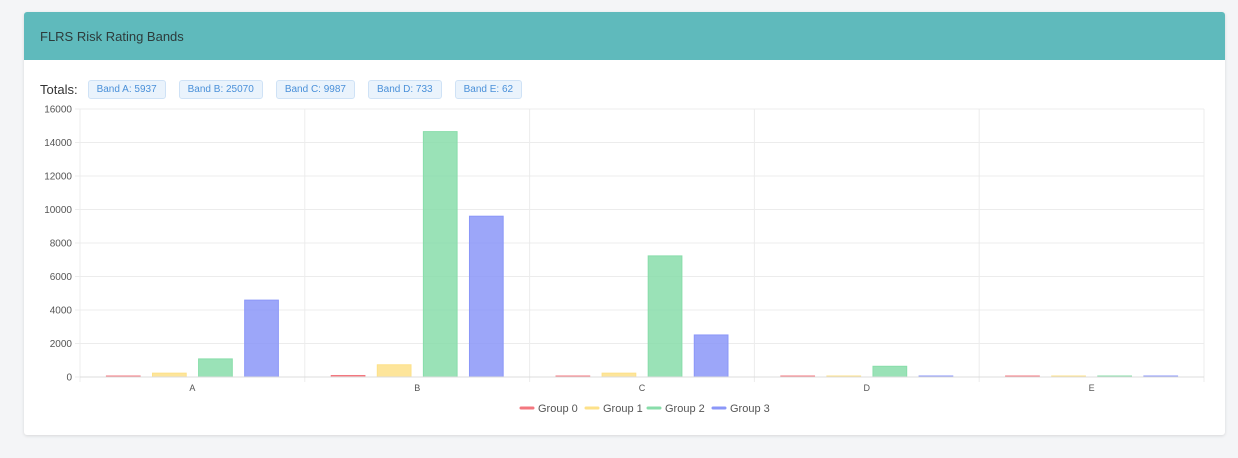 Image resolution: width=1238 pixels, height=458 pixels. Describe the element at coordinates (685, 409) in the screenshot. I see `legend-label-group-2: Group 2` at that location.